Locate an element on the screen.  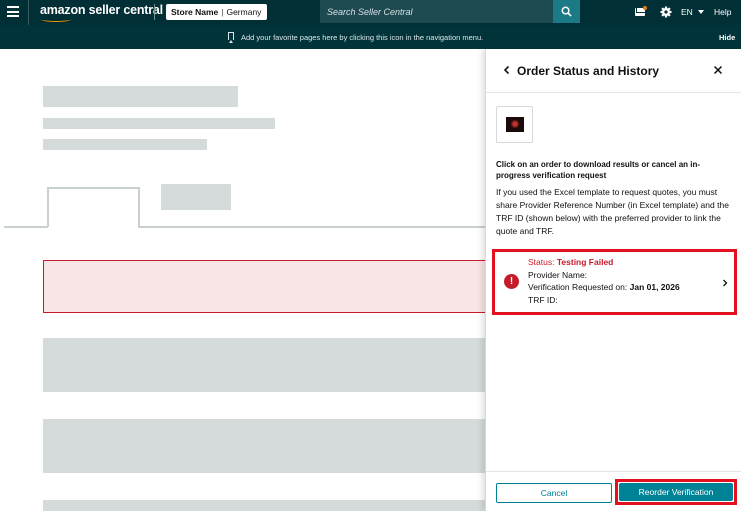
reorder-highlight: Reorder Verification is located at coordinates (676, 492).